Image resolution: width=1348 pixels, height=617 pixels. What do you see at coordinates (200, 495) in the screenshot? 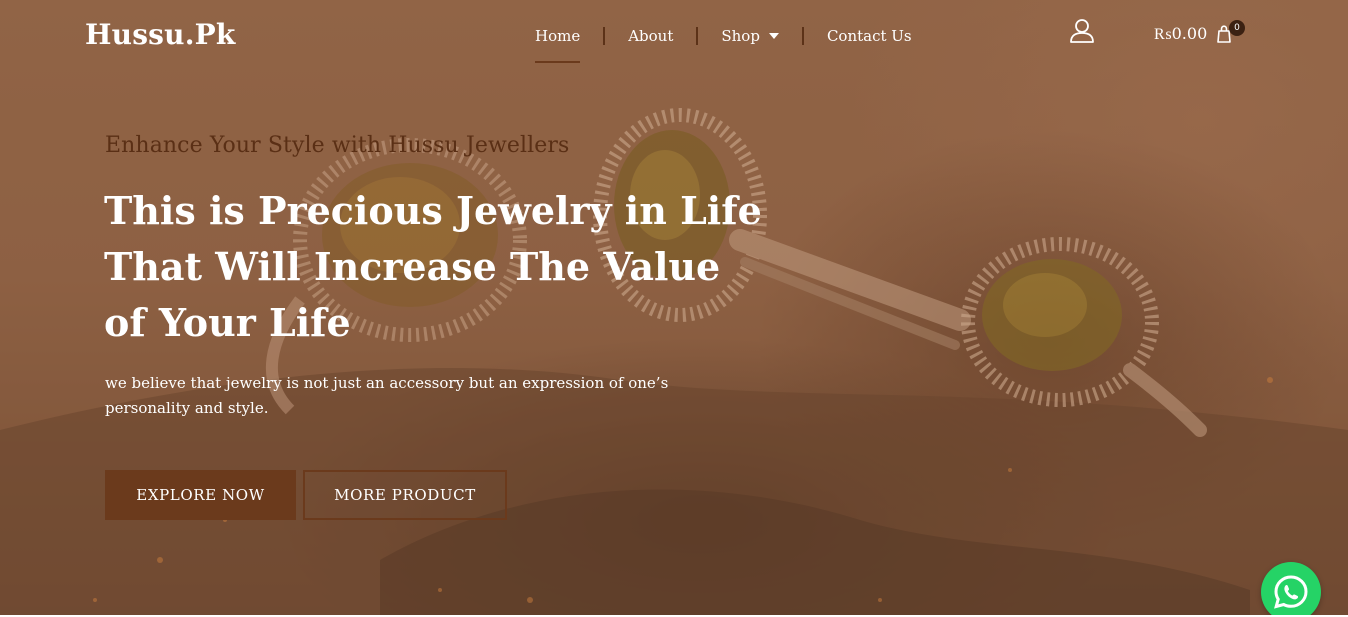
I see `explore-now-button: EXPLORE NOW` at bounding box center [200, 495].